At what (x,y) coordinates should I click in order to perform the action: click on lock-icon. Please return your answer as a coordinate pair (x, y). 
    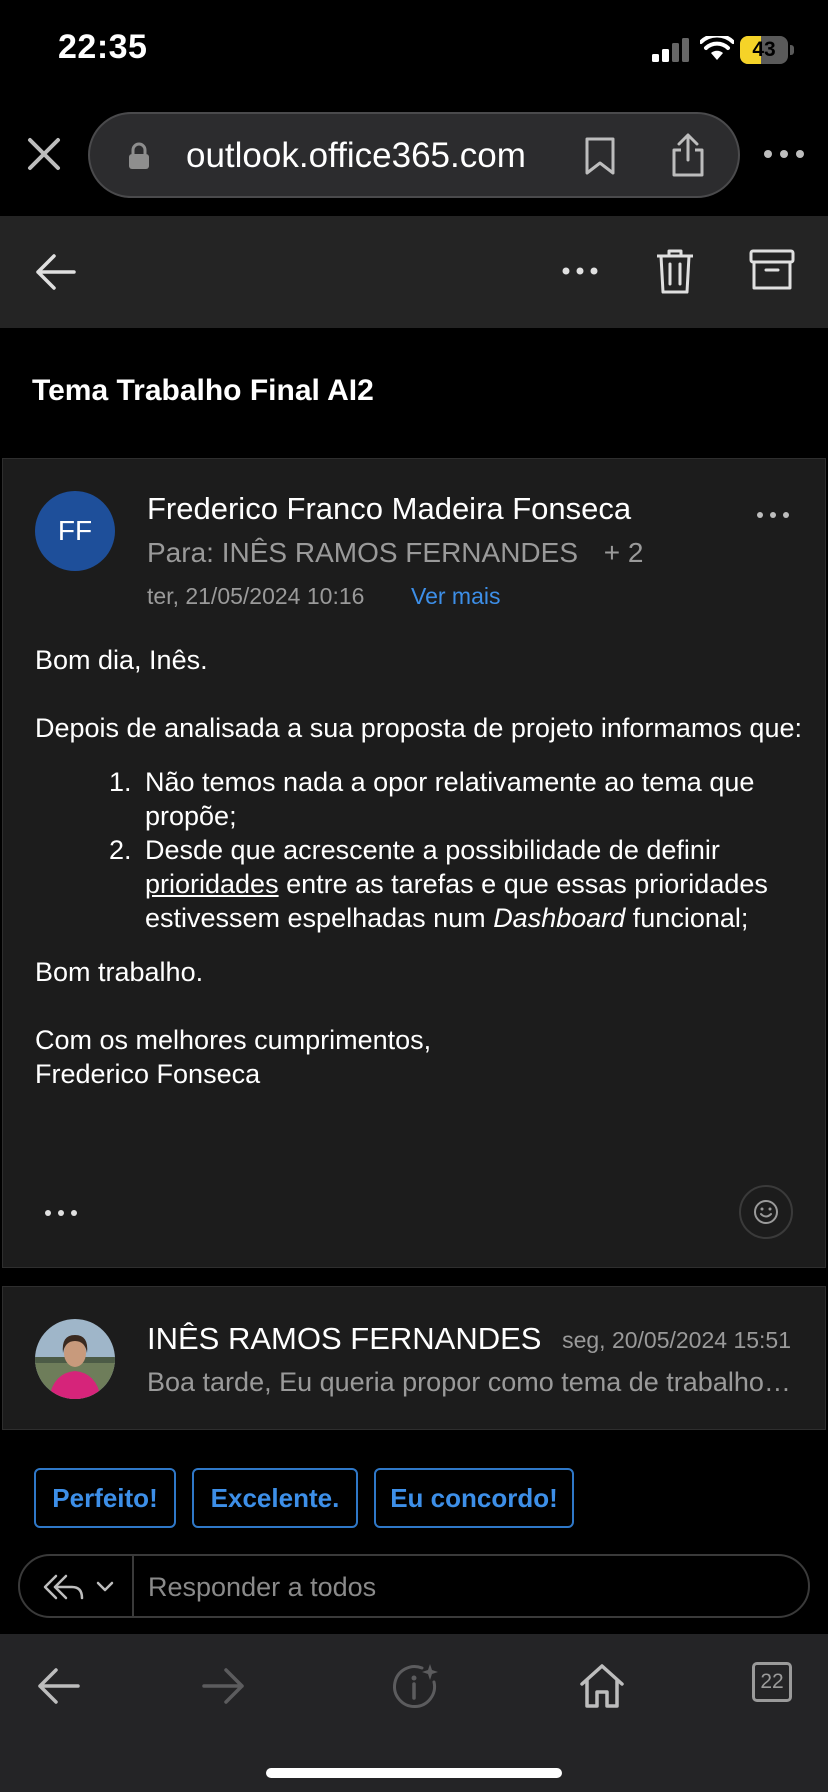
    Looking at the image, I should click on (139, 155).